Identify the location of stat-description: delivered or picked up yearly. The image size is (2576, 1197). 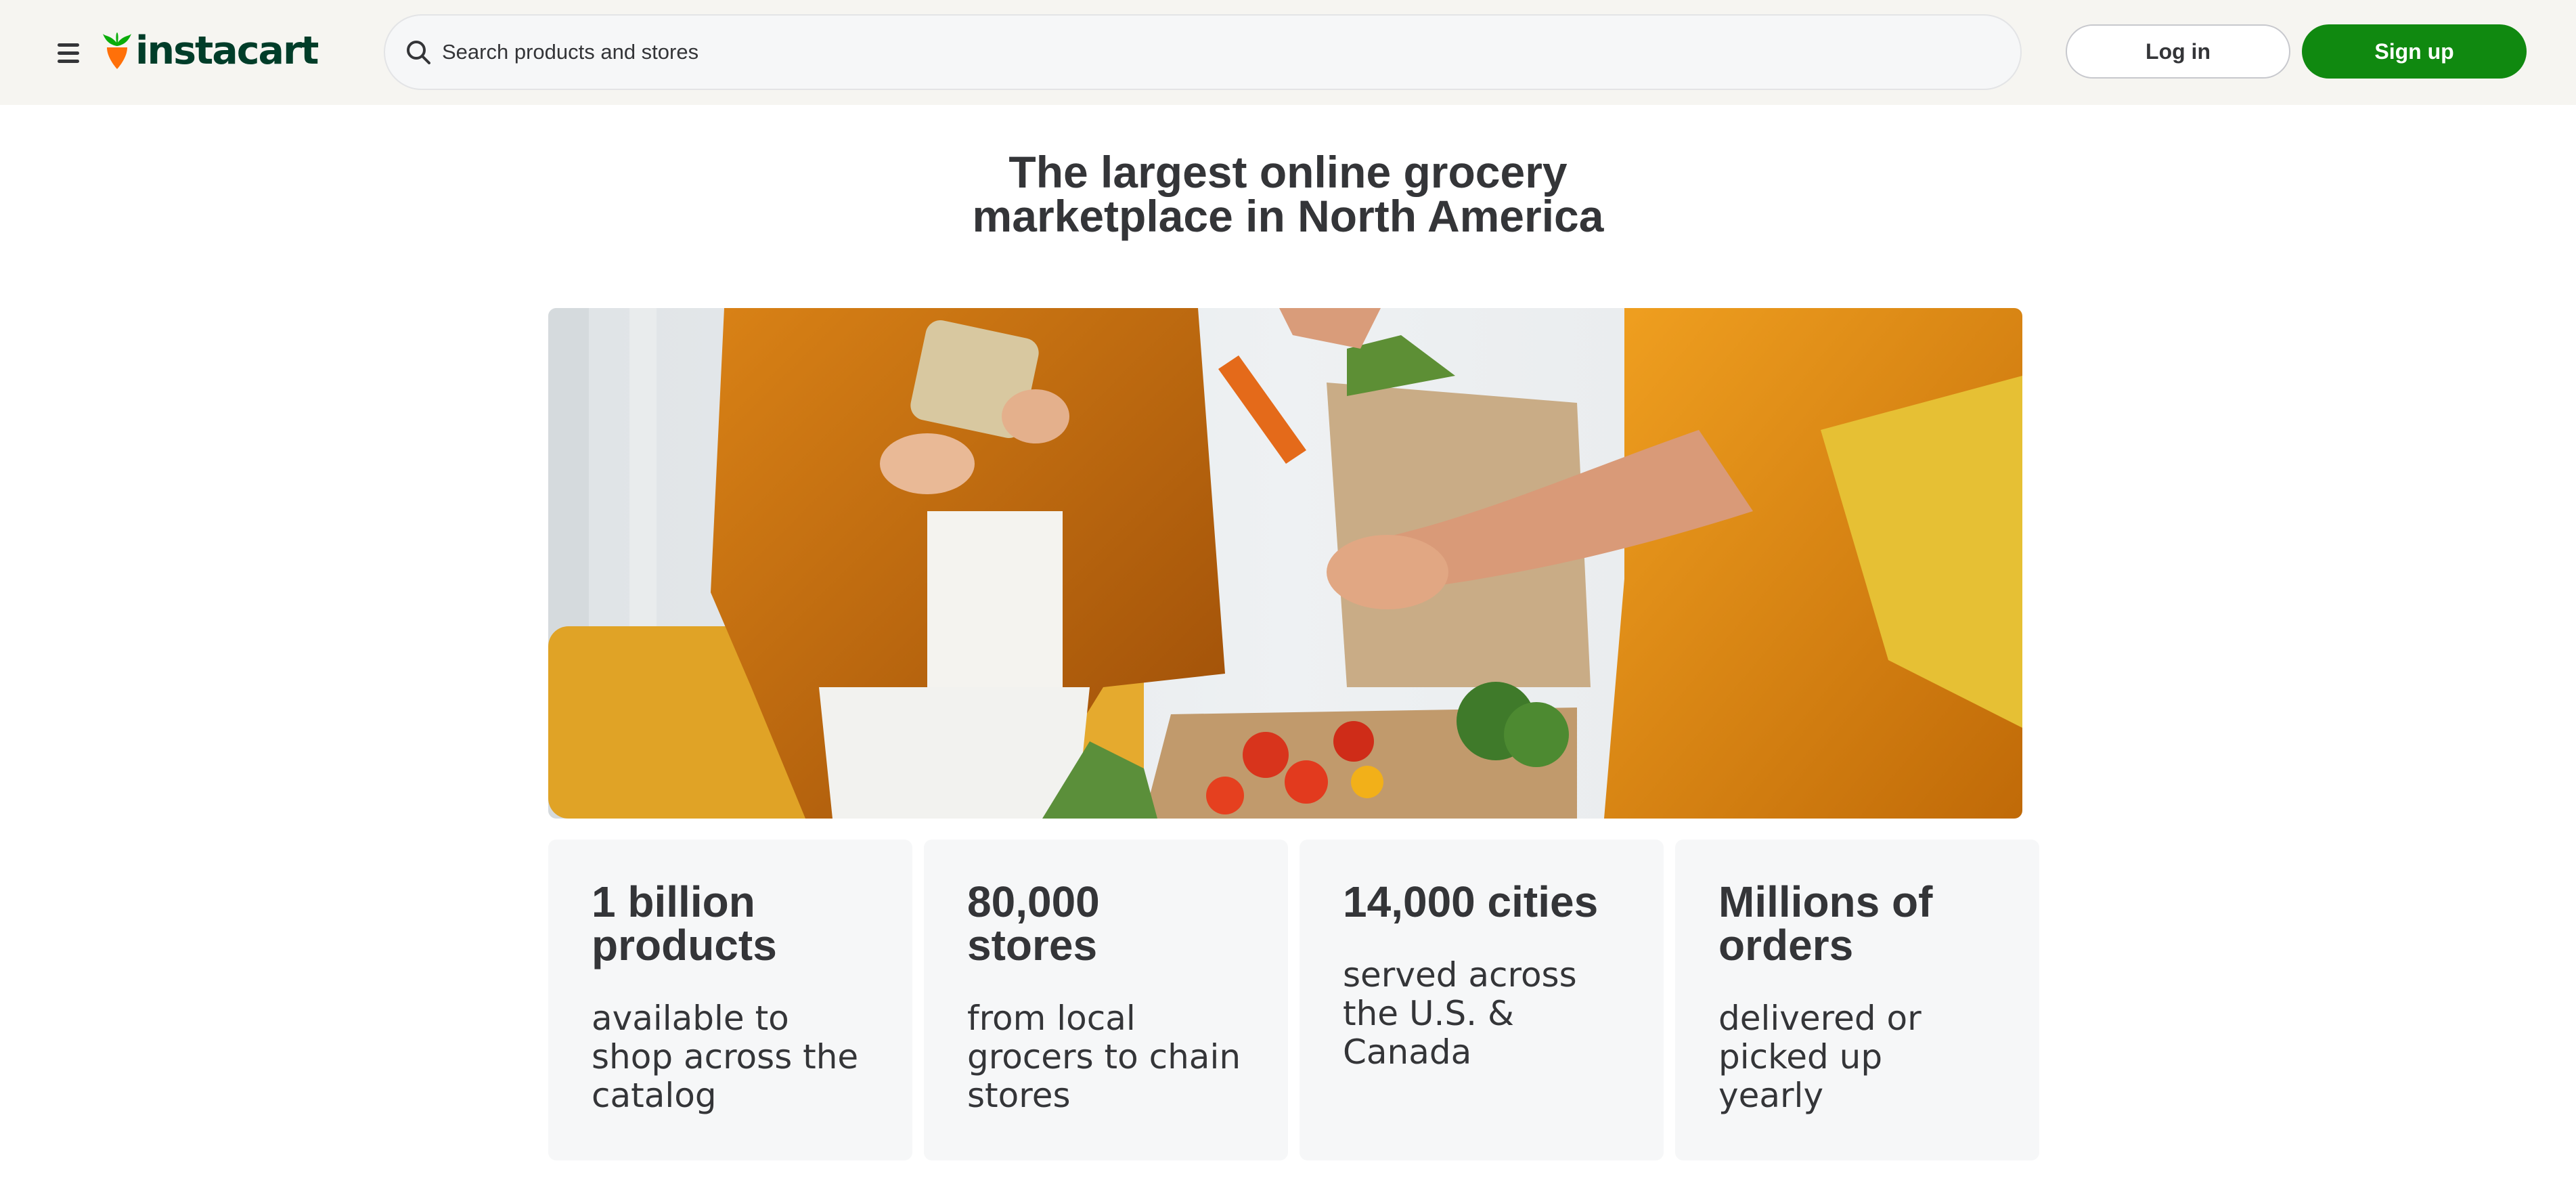
(1820, 1057).